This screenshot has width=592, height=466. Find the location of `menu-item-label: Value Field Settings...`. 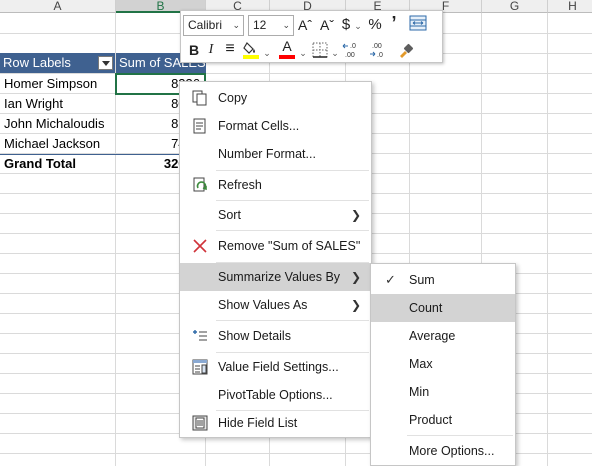

menu-item-label: Value Field Settings... is located at coordinates (278, 367).